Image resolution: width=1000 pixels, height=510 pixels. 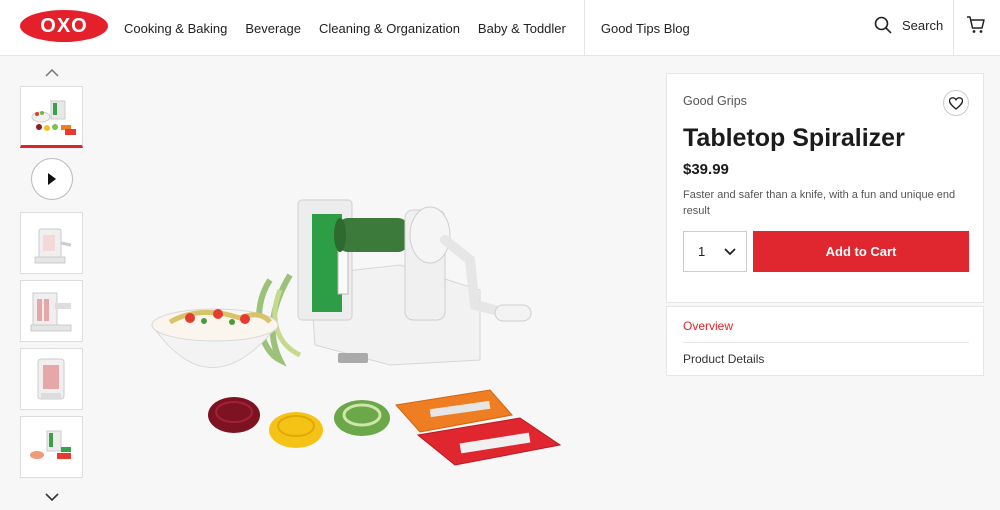 I want to click on add-to-cart-button: Add to Cart, so click(x=861, y=251).